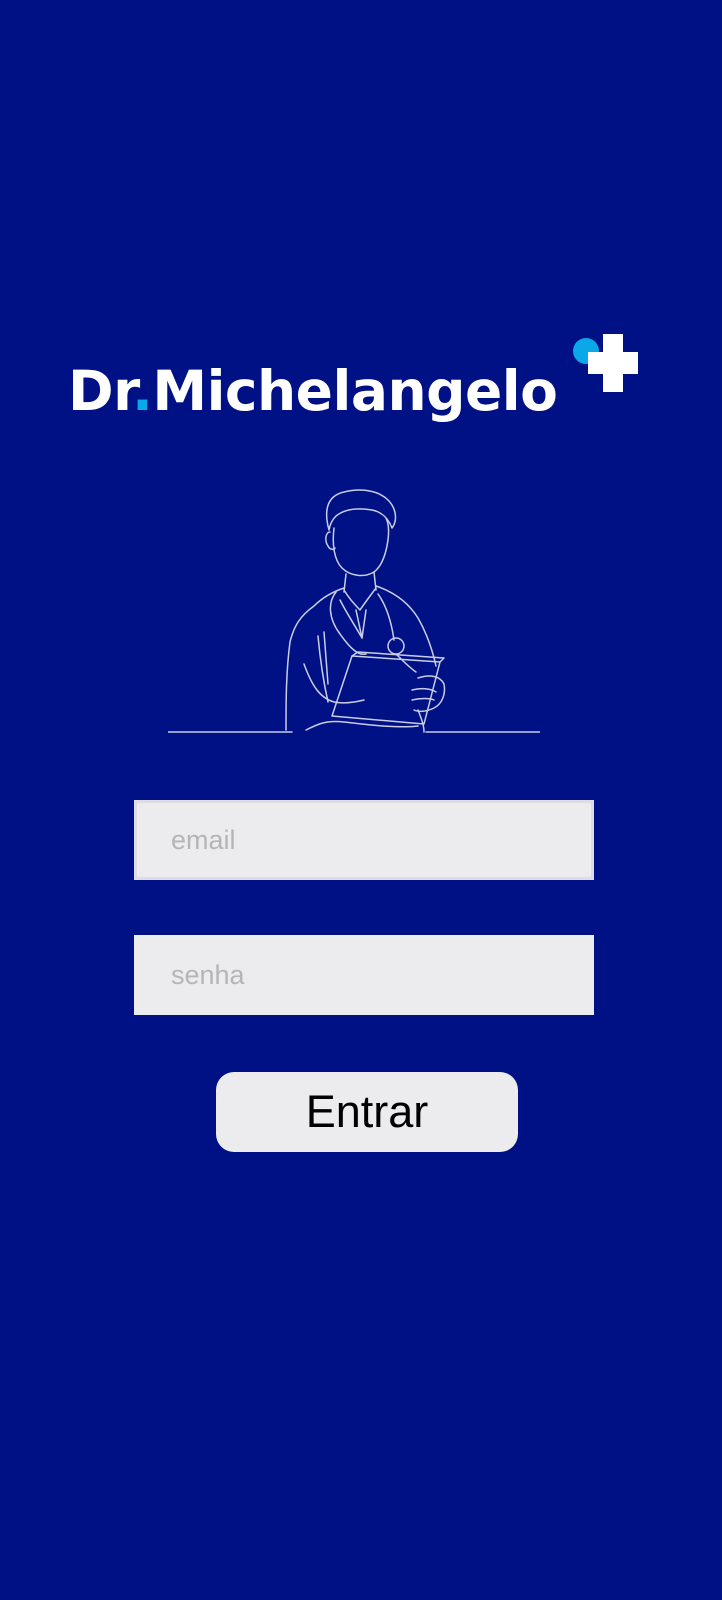  I want to click on doctor-illustration, so click(354, 611).